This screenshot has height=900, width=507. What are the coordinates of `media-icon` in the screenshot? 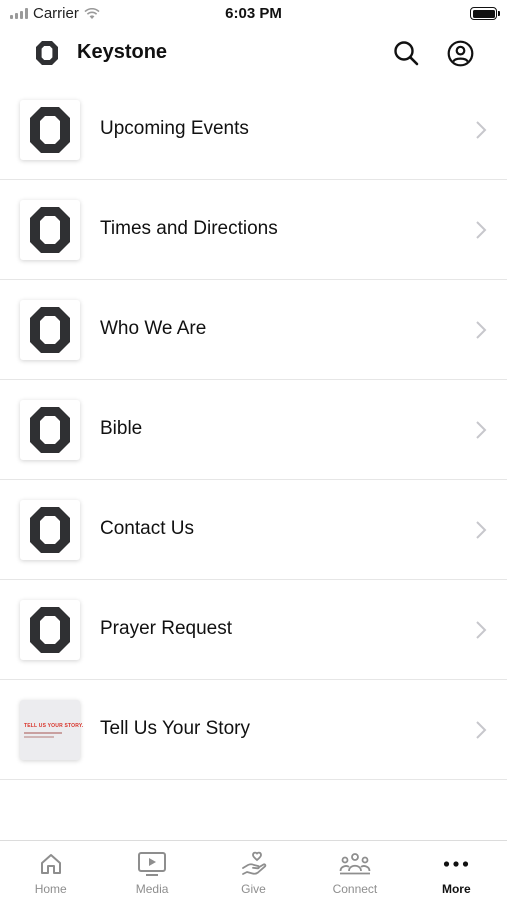 It's located at (152, 864).